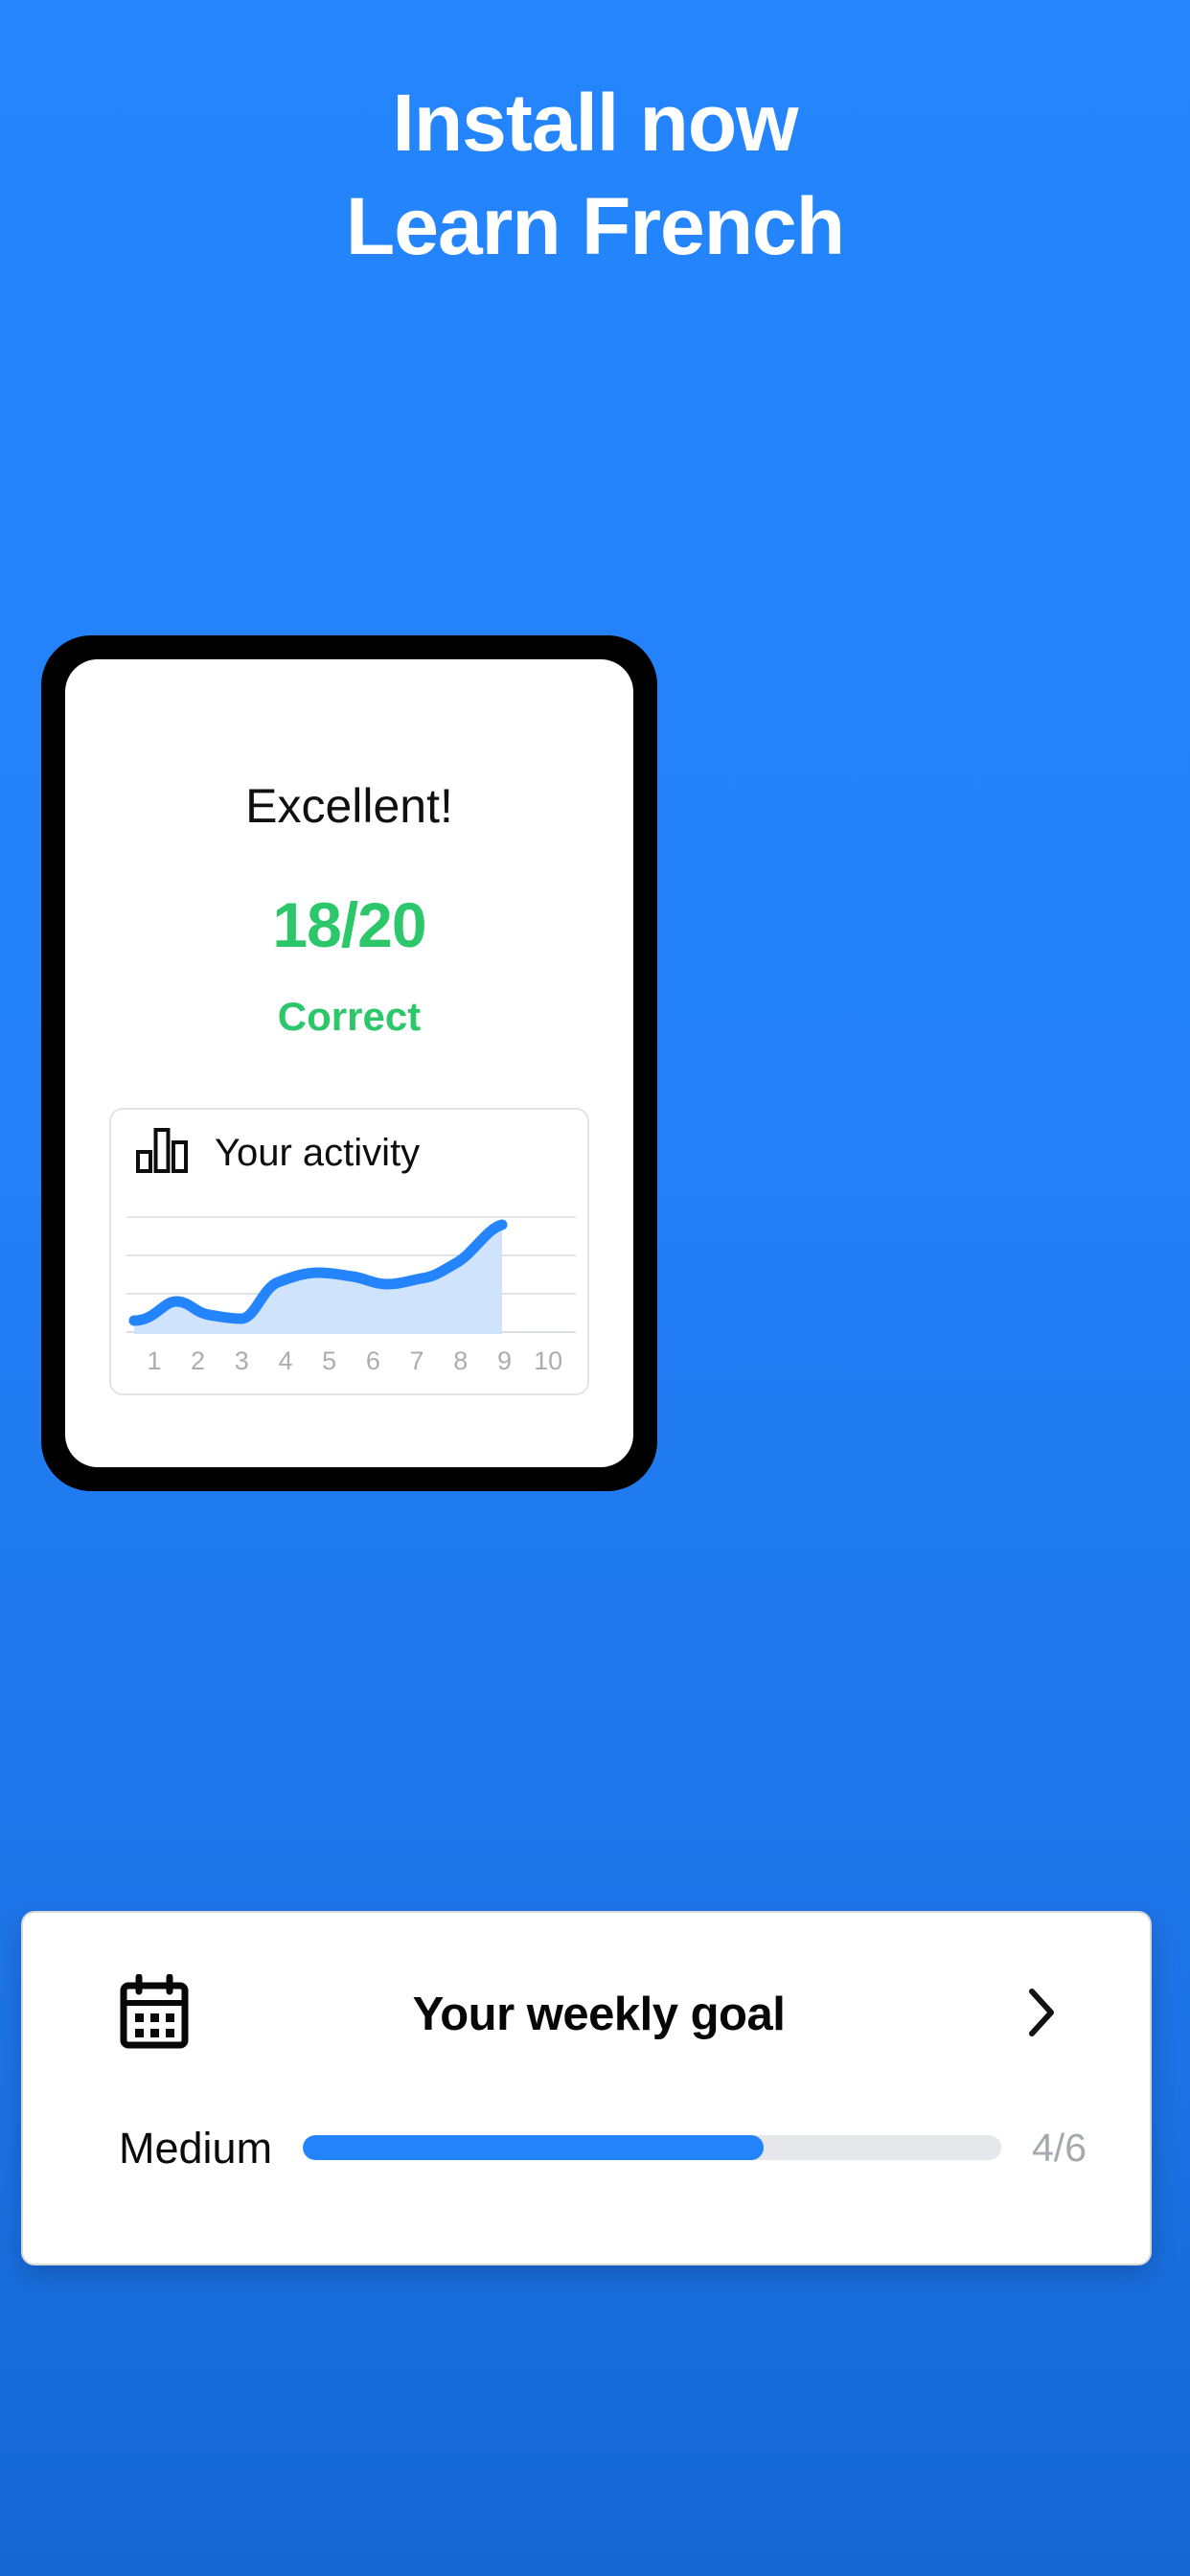 Image resolution: width=1190 pixels, height=2576 pixels. Describe the element at coordinates (349, 924) in the screenshot. I see `score-value: 18/20` at that location.